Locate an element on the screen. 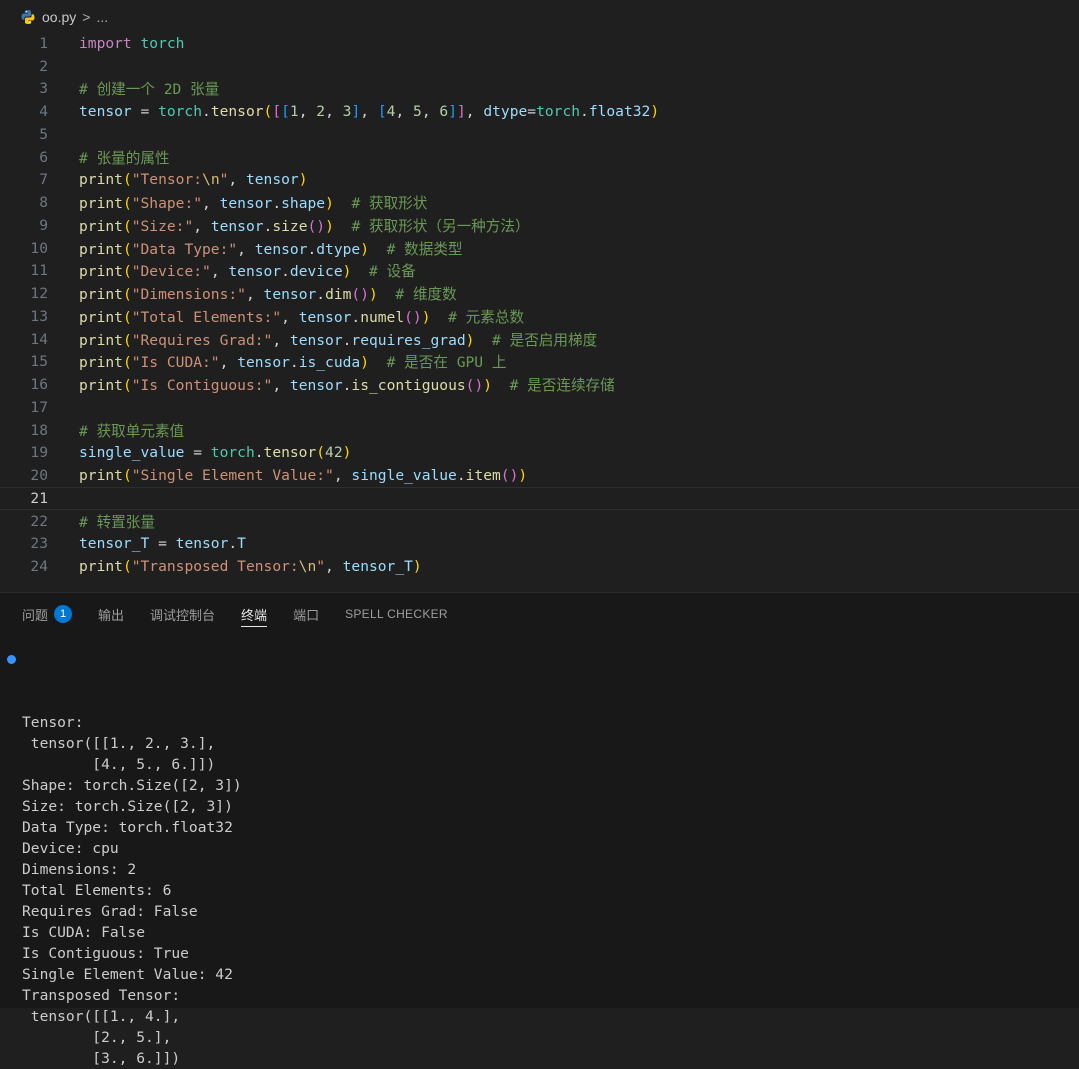 The height and width of the screenshot is (1069, 1079). code-line: 11 print("Device:", tensor.device) # 设备 is located at coordinates (539, 271).